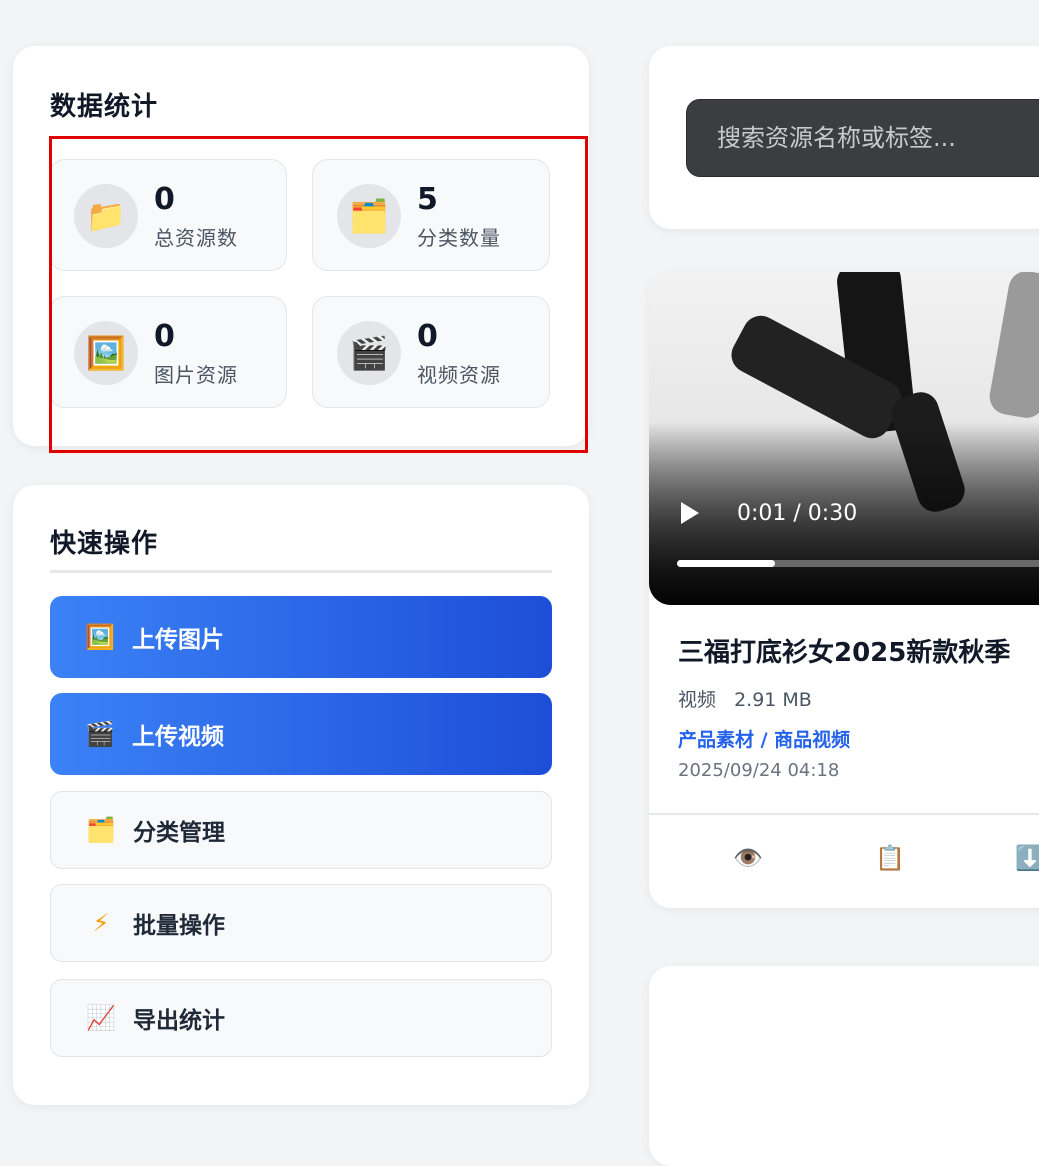 The width and height of the screenshot is (1039, 1166). What do you see at coordinates (104, 107) in the screenshot?
I see `stats-title: 数据统计` at bounding box center [104, 107].